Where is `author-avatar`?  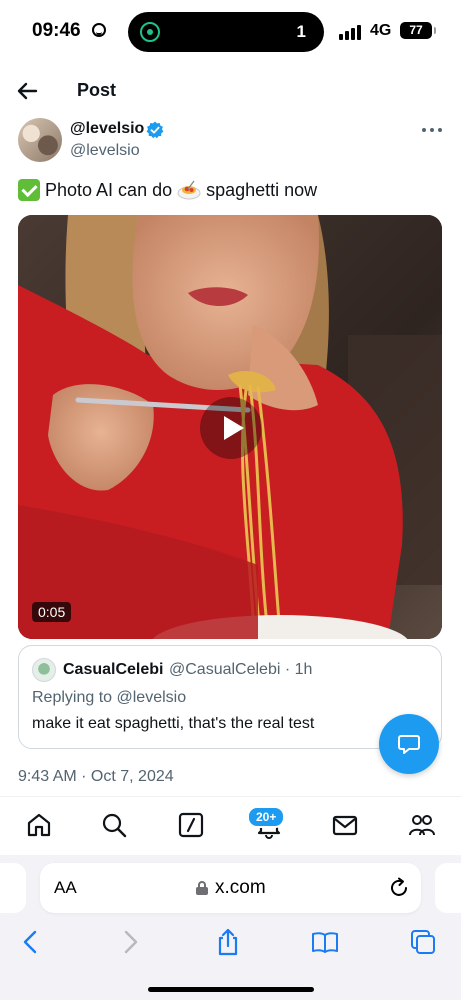 author-avatar is located at coordinates (40, 140).